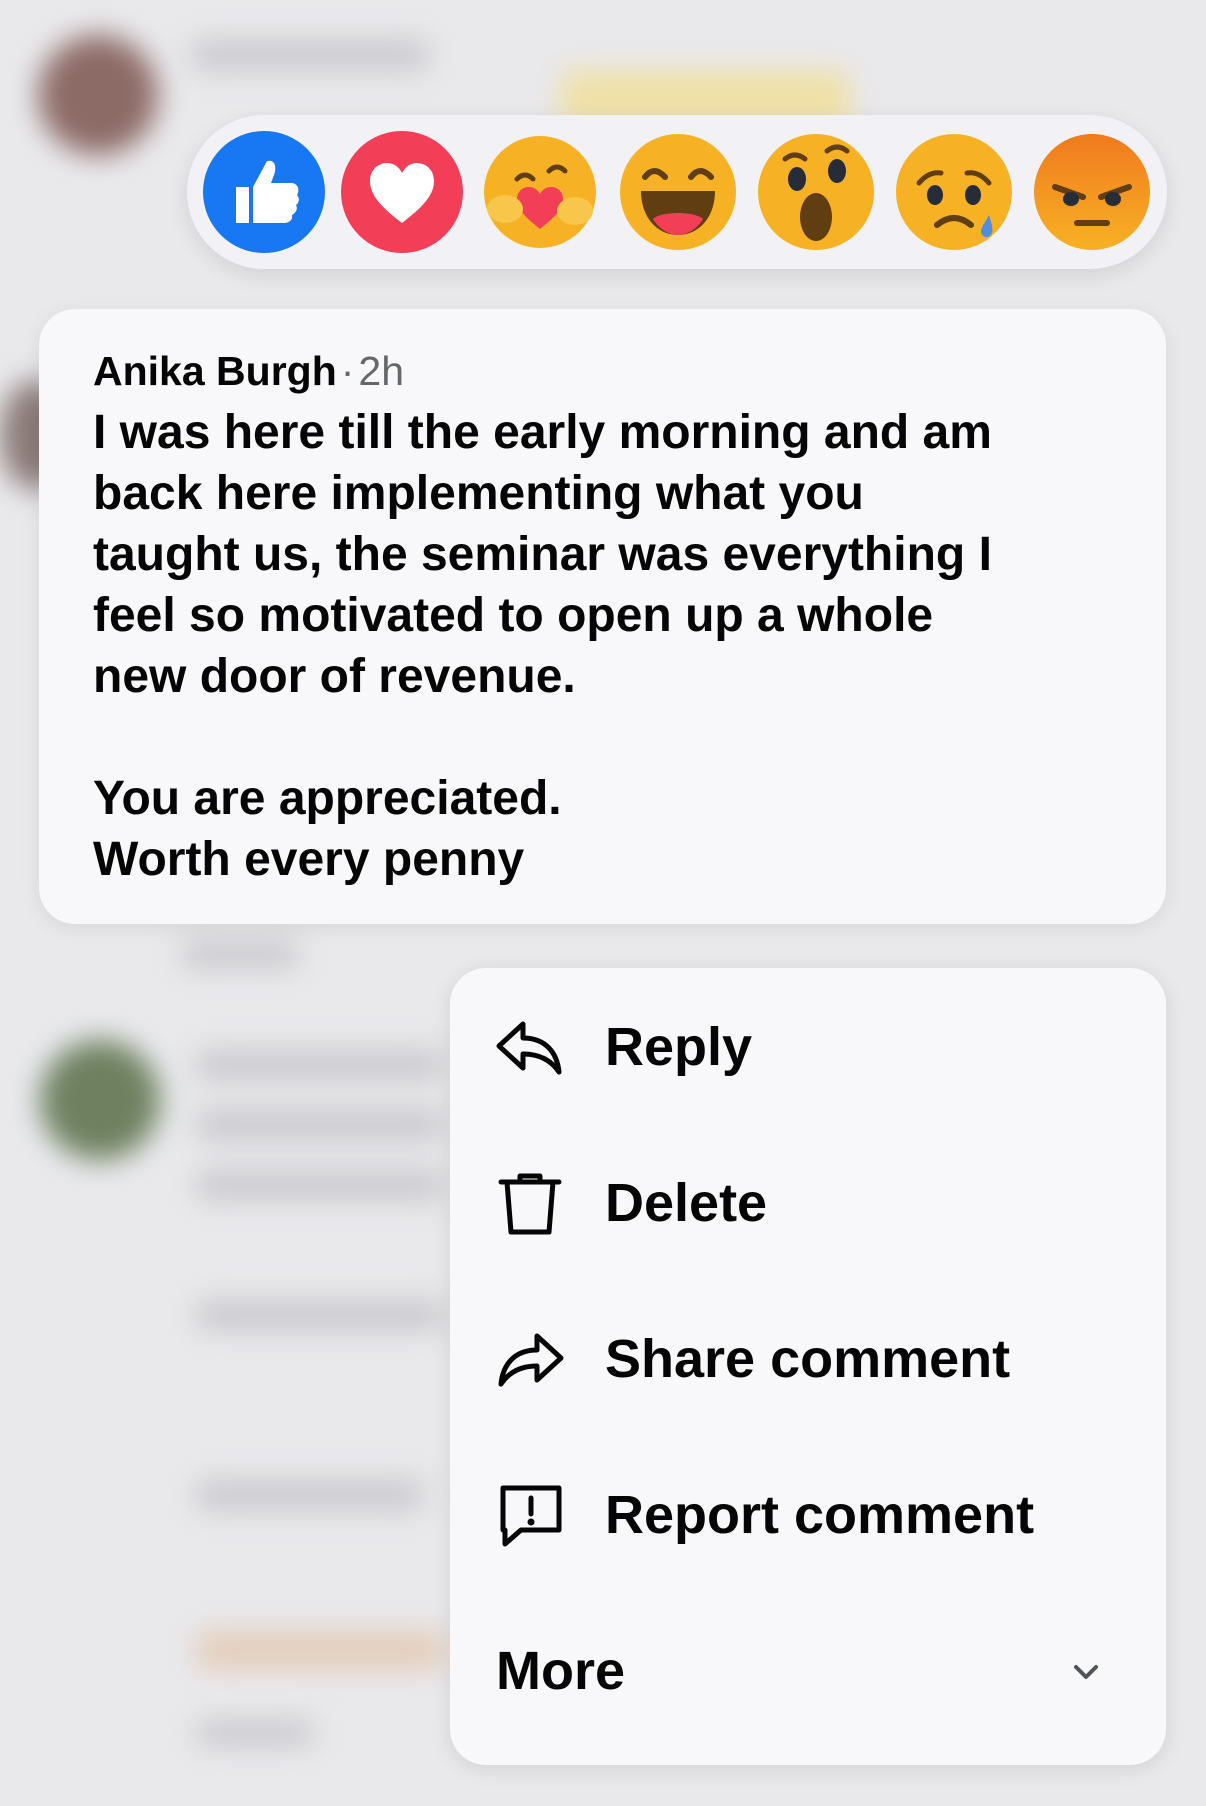 The image size is (1206, 1806). What do you see at coordinates (513, 615) in the screenshot?
I see `comment-line: feel so motivated to open up a whole` at bounding box center [513, 615].